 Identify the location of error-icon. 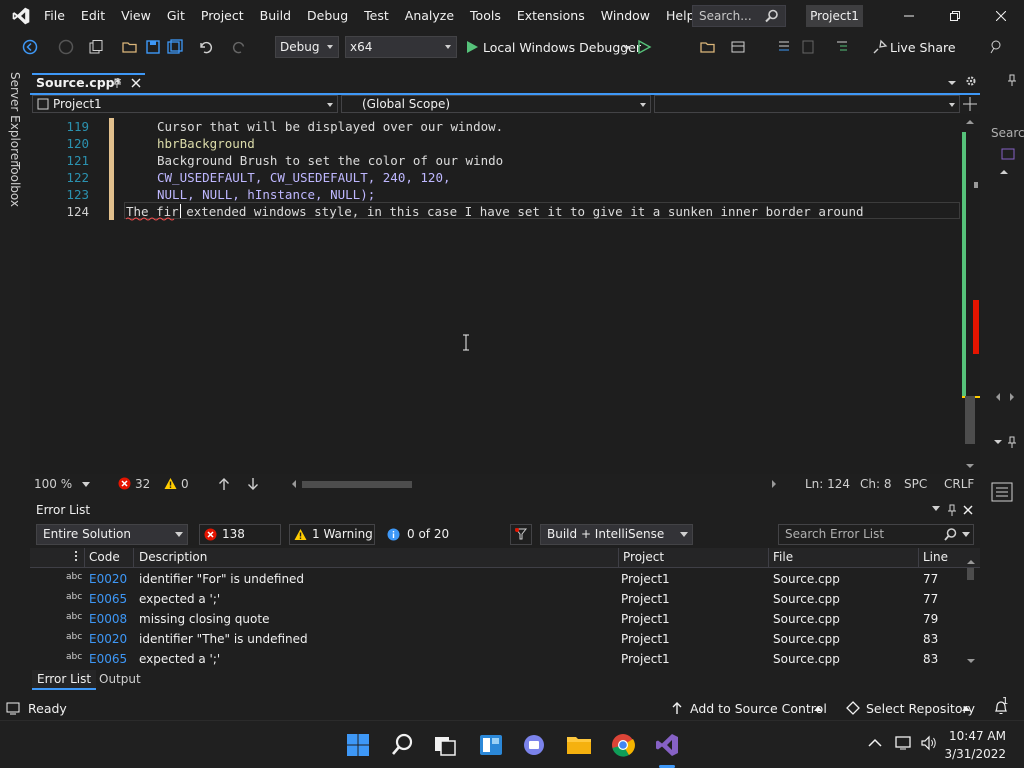
(124, 483).